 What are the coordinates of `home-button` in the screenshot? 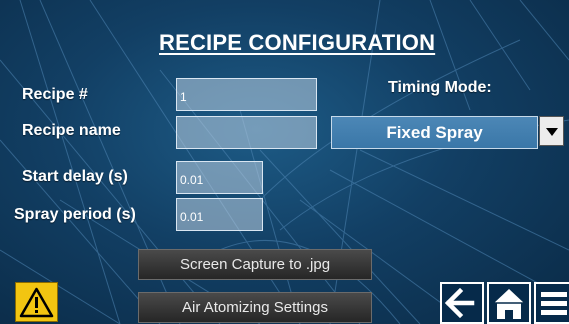 It's located at (509, 303).